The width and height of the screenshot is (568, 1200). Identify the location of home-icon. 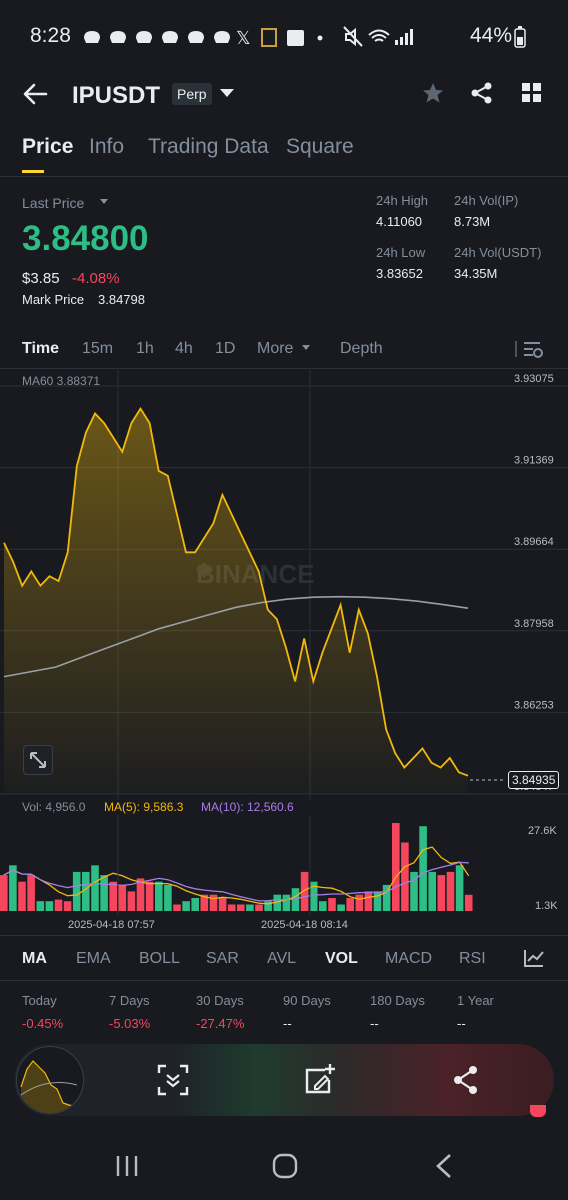
(285, 1166).